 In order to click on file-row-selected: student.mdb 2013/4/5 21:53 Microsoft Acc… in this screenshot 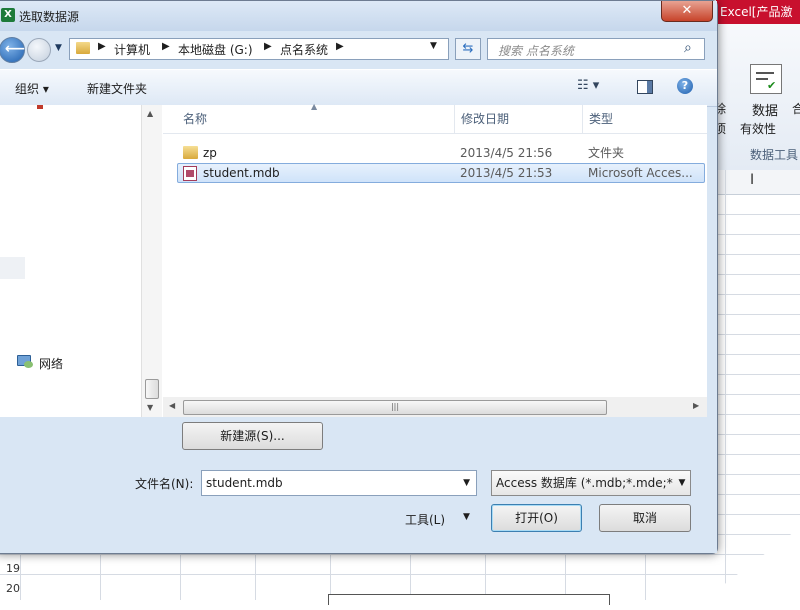, I will do `click(441, 173)`.